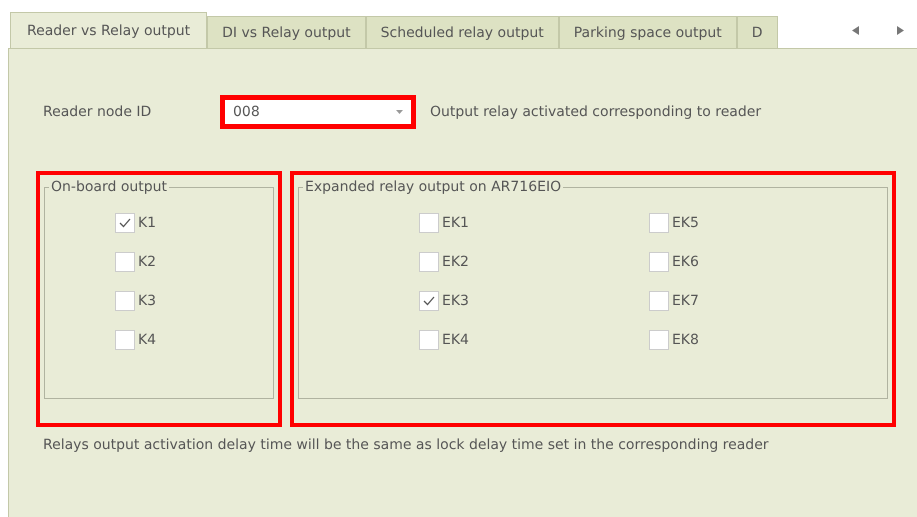  What do you see at coordinates (109, 30) in the screenshot?
I see `tab: Reader vs Relay output` at bounding box center [109, 30].